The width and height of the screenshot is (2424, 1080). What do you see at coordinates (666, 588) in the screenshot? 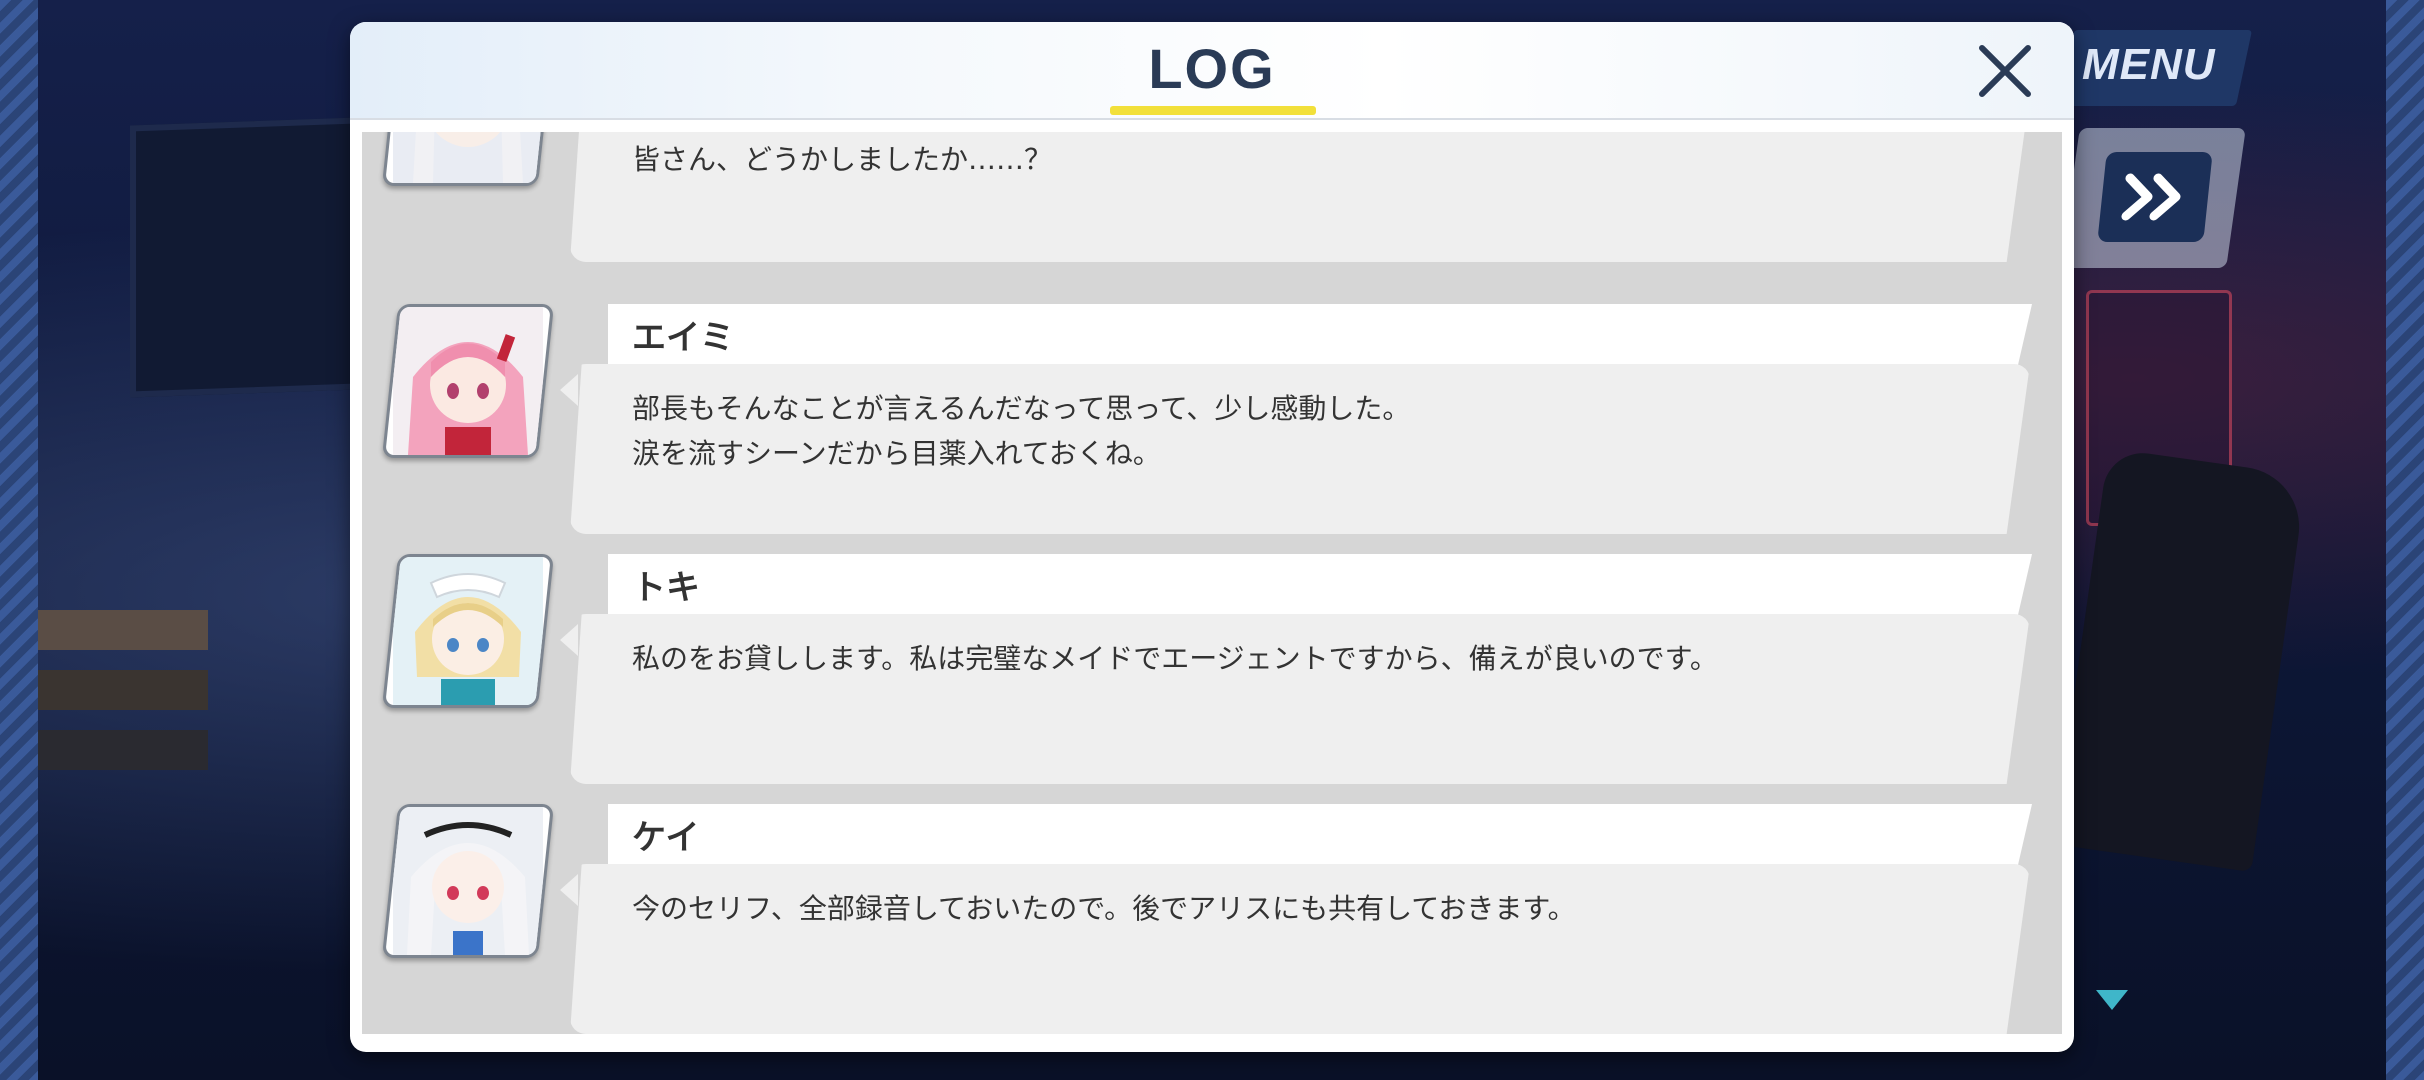
I see `speaker-name: トキ` at bounding box center [666, 588].